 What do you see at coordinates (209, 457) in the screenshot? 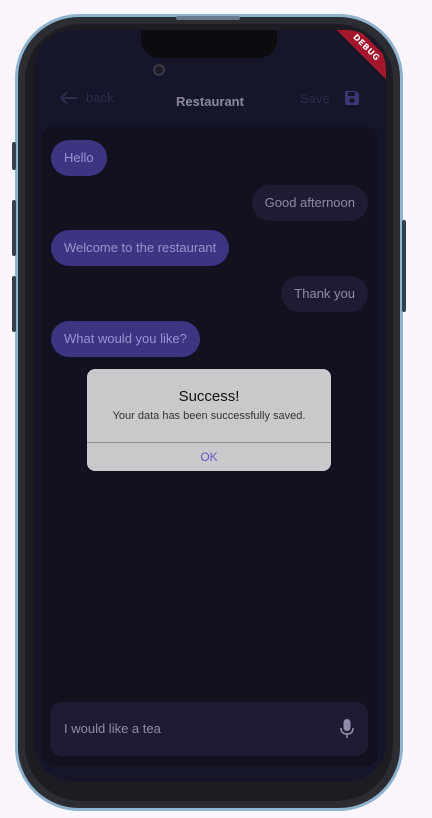
I see `ok-button: OK` at bounding box center [209, 457].